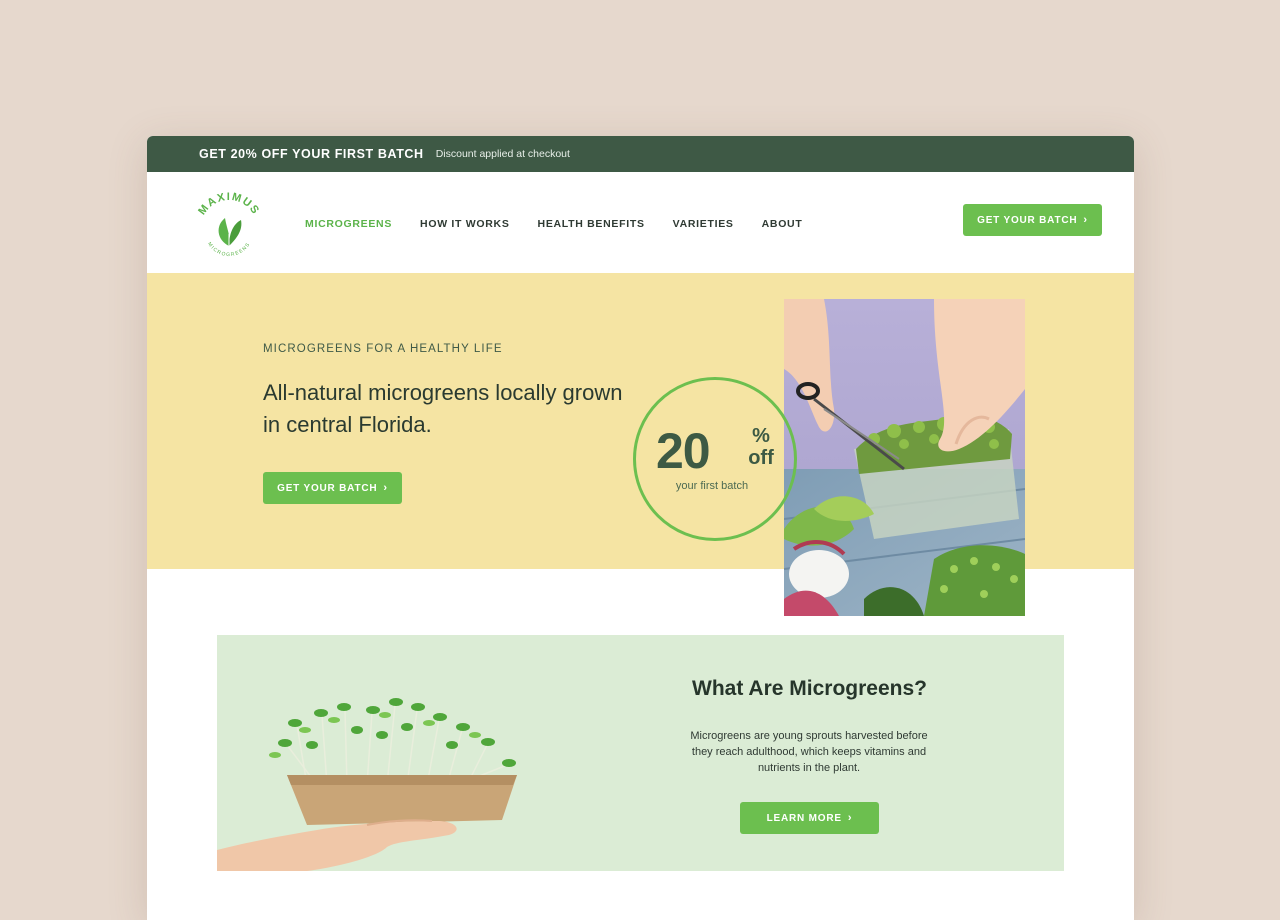 The height and width of the screenshot is (920, 1280). I want to click on hero-photo, so click(904, 457).